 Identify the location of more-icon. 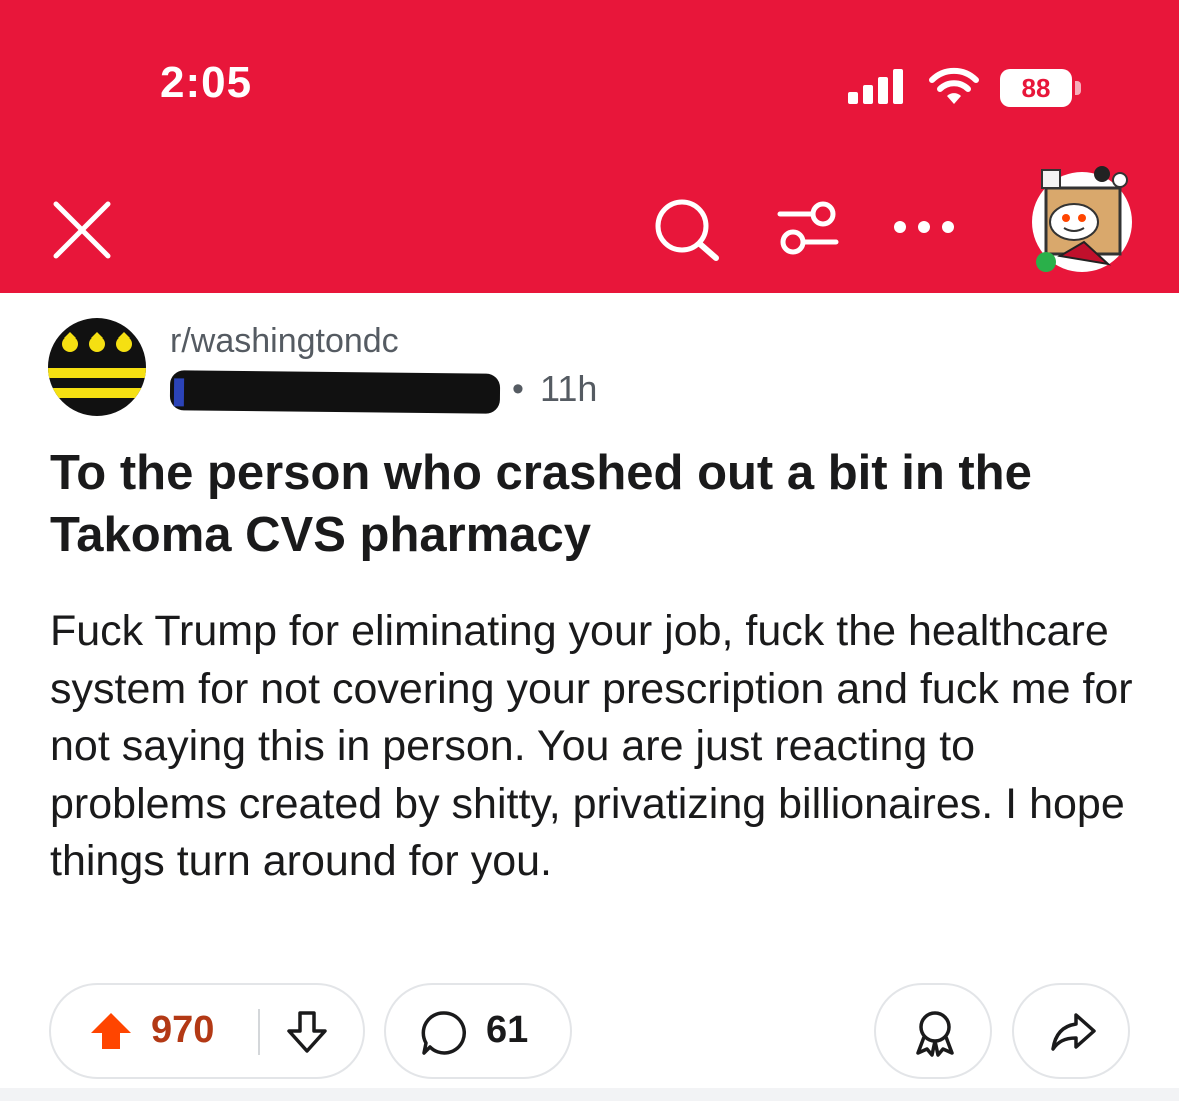
(924, 227).